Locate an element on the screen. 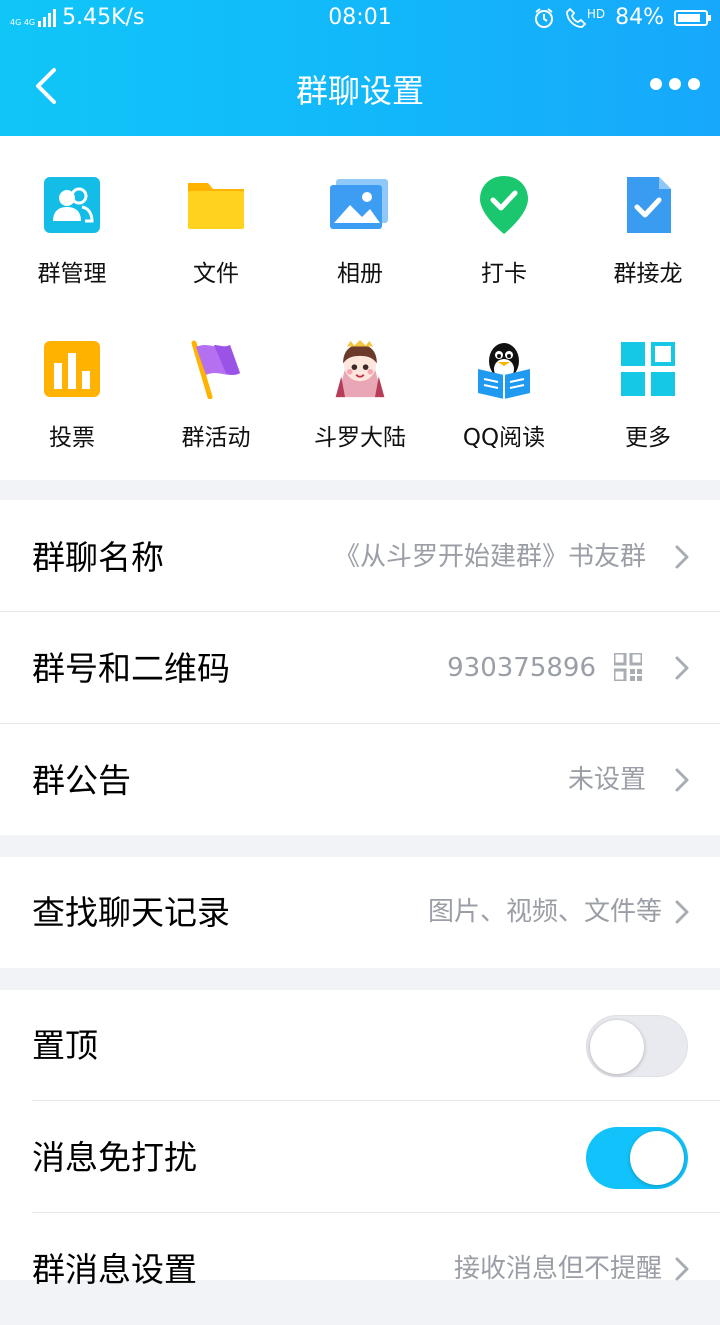 The width and height of the screenshot is (720, 1325). app-activity: 群活动 is located at coordinates (216, 383).